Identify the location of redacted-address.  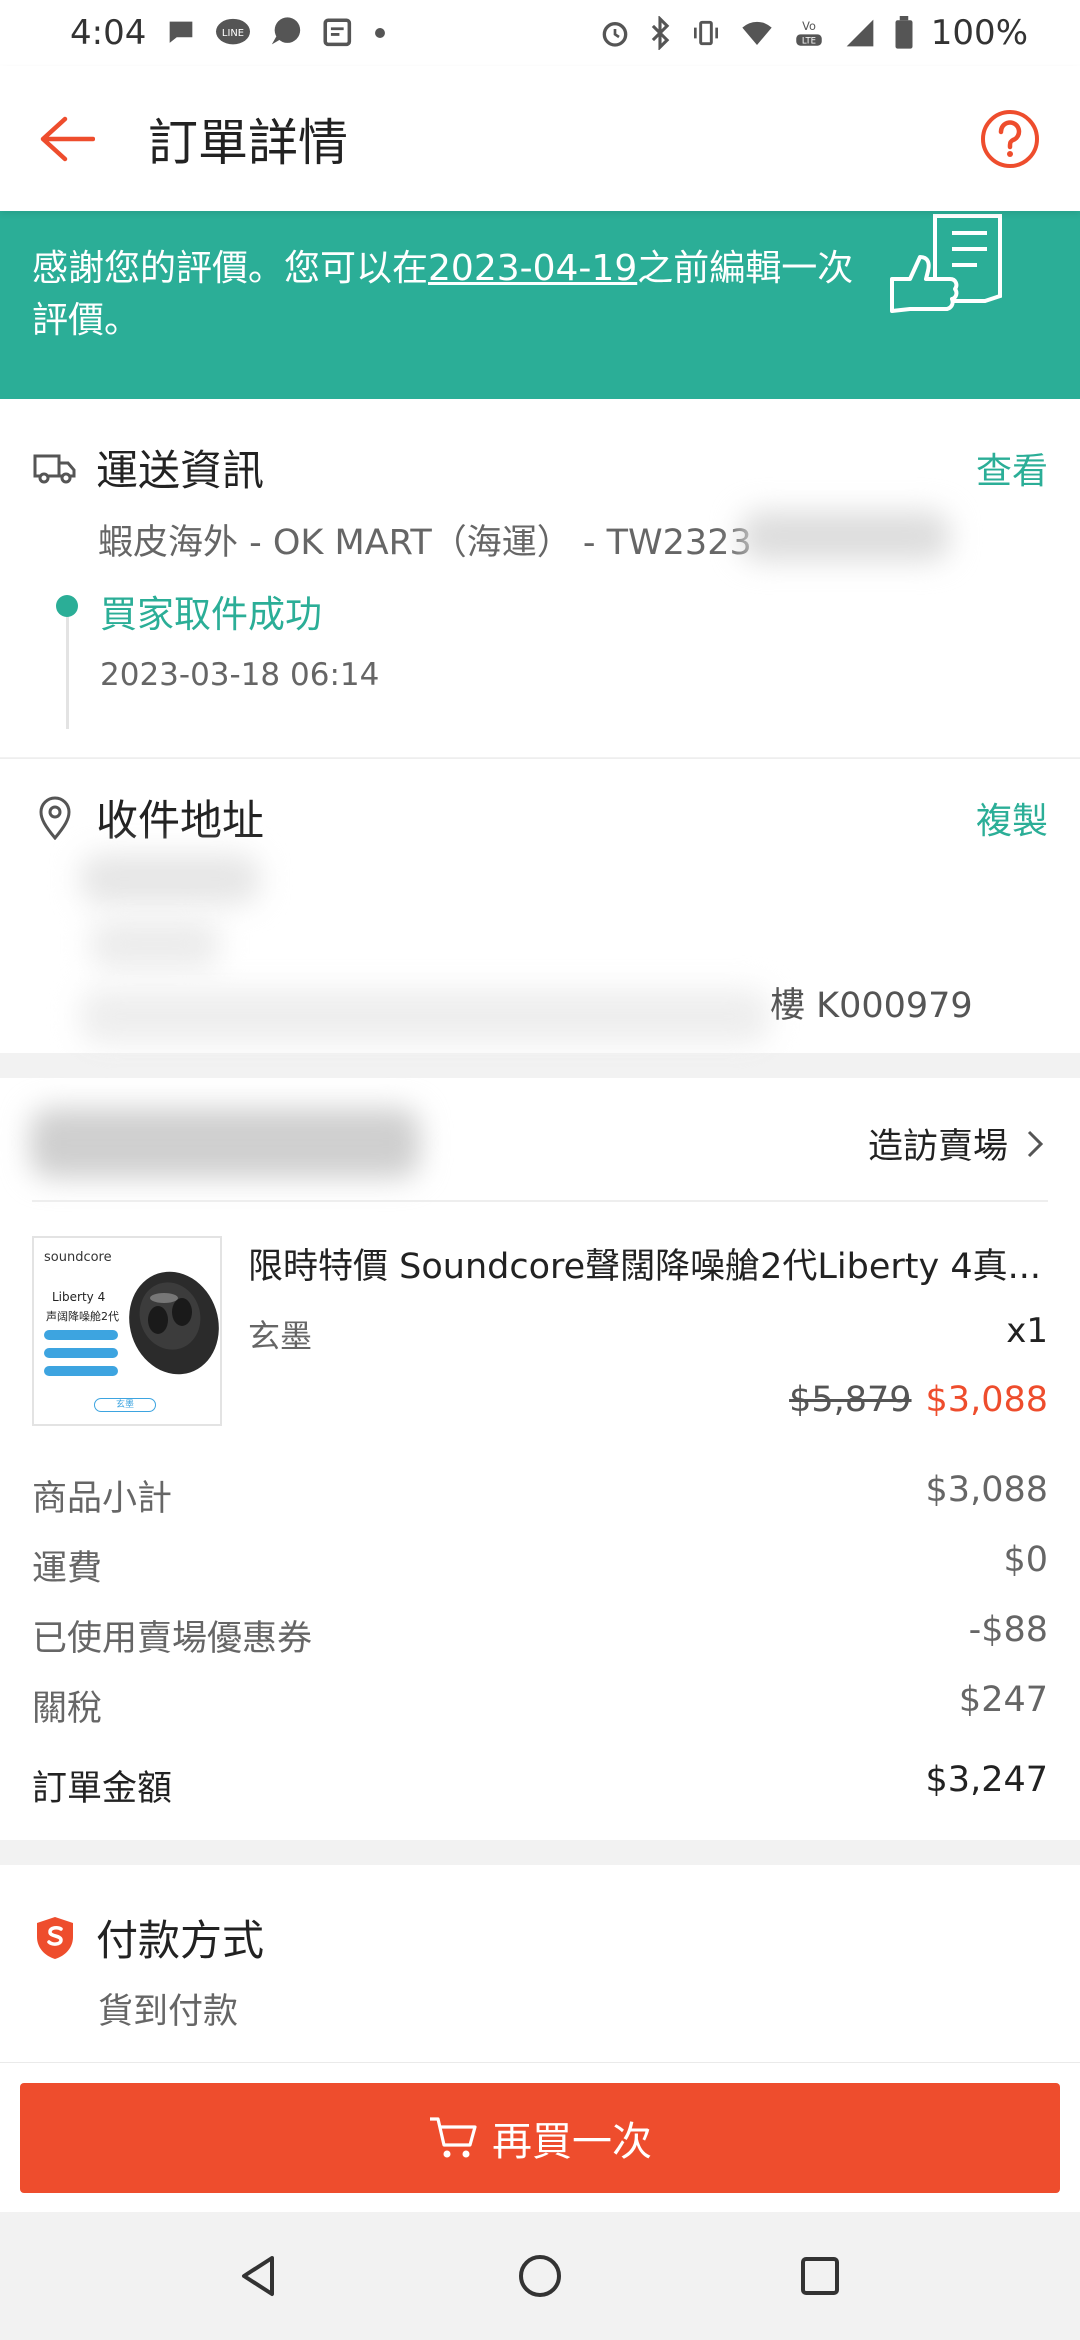
(425, 1016).